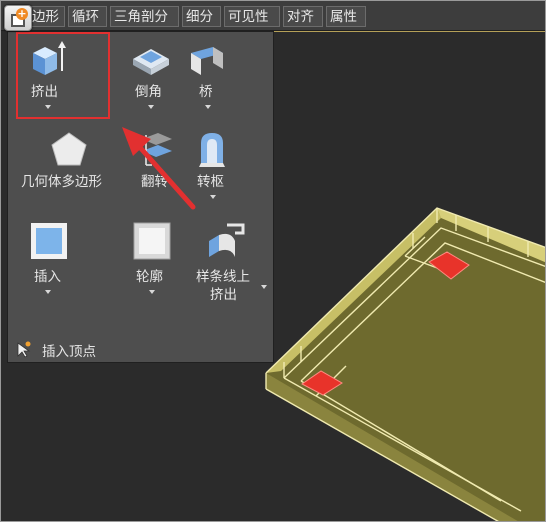 Image resolution: width=546 pixels, height=522 pixels. I want to click on hinge-label: 转枢, so click(210, 182).